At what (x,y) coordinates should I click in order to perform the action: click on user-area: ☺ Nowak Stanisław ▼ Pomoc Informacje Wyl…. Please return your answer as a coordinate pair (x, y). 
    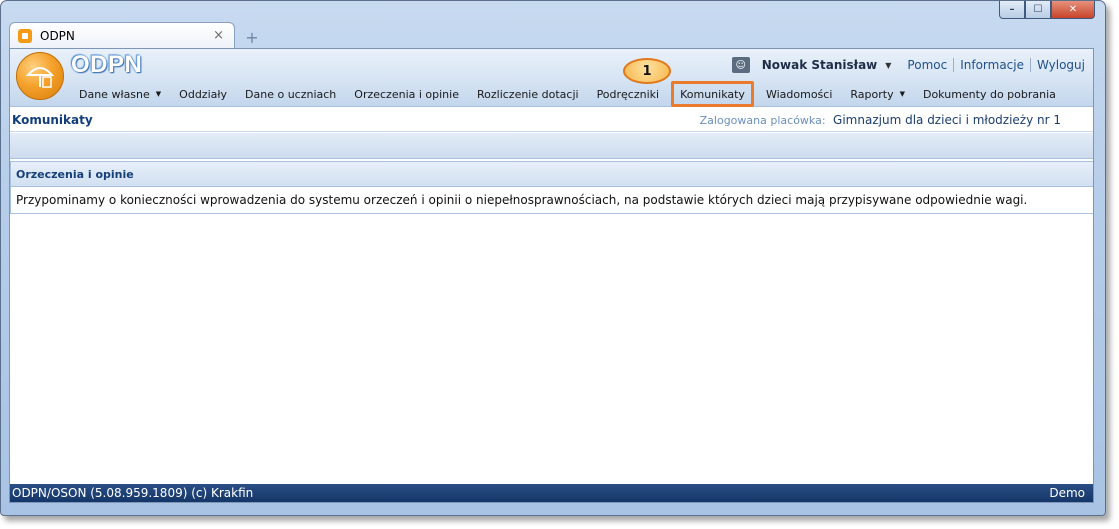
    Looking at the image, I should click on (908, 65).